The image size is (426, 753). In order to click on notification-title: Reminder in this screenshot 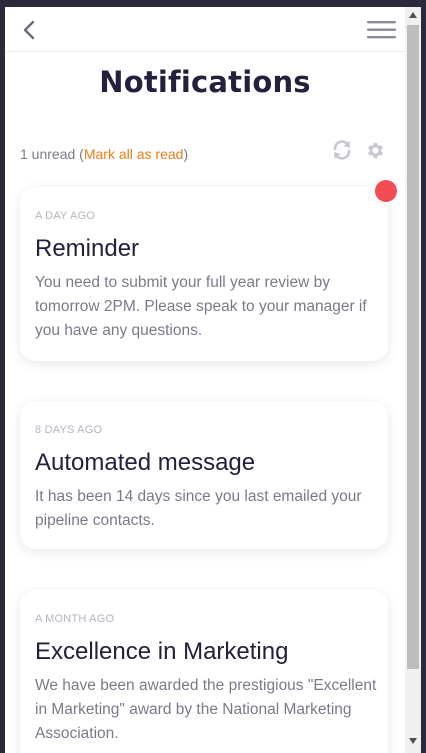, I will do `click(87, 248)`.